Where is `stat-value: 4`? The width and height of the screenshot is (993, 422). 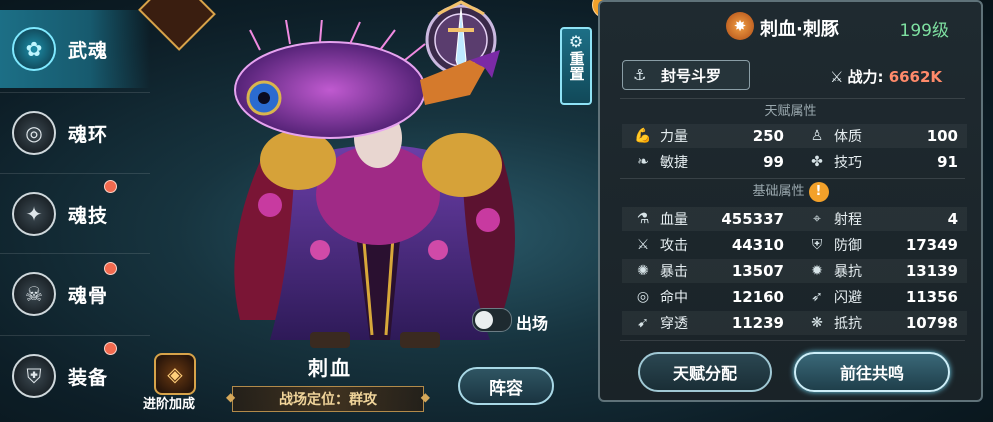
stat-value: 4 is located at coordinates (952, 219).